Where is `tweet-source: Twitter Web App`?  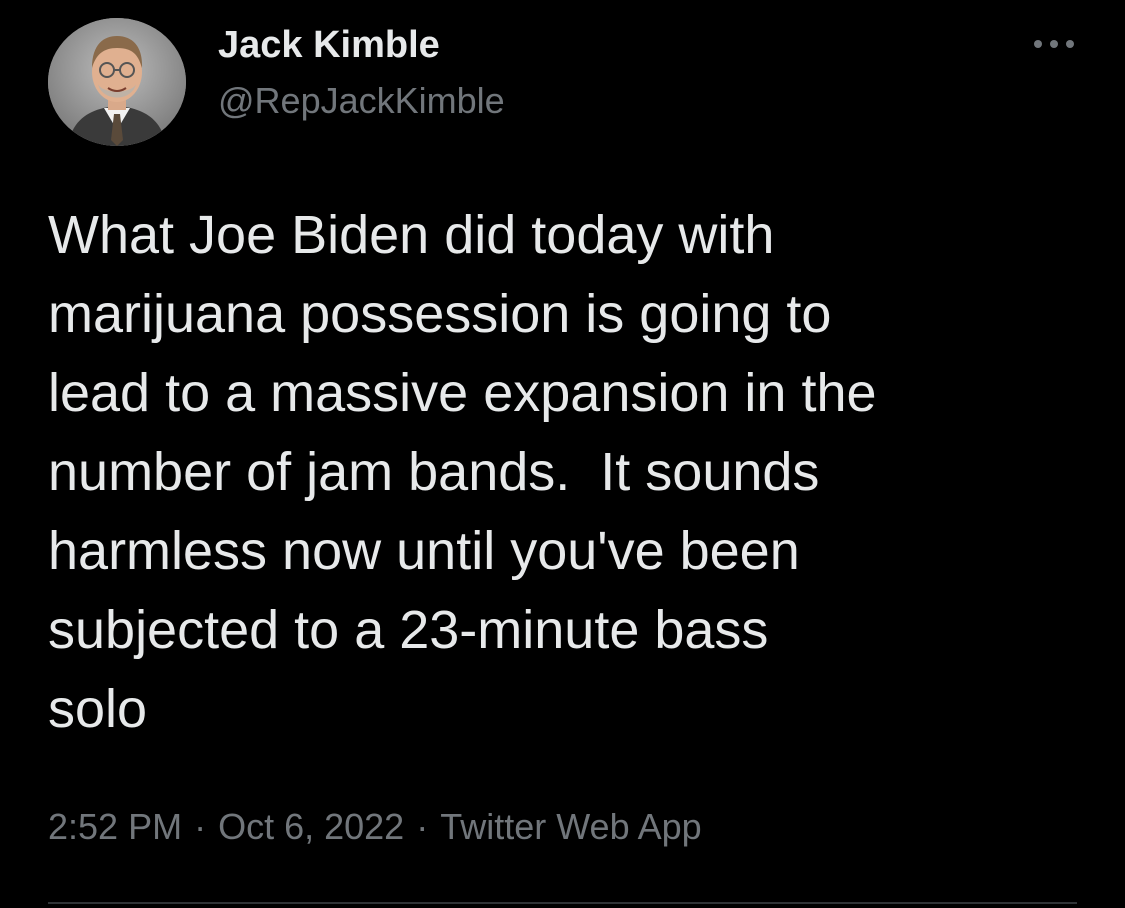
tweet-source: Twitter Web App is located at coordinates (570, 826).